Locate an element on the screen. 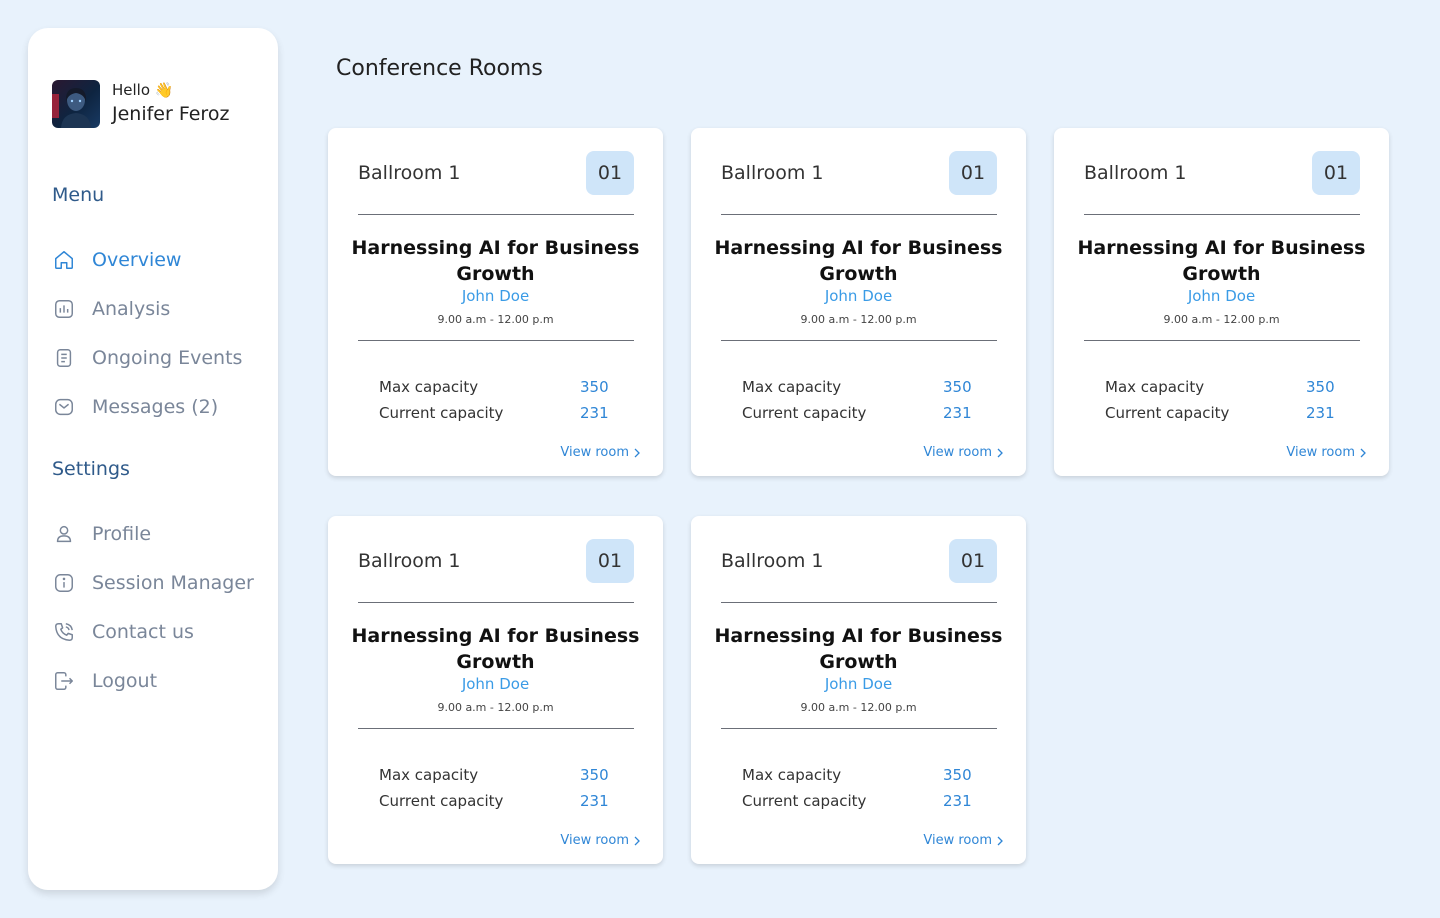 The height and width of the screenshot is (918, 1440). sidebar-item-contact-us: Contact us is located at coordinates (123, 632).